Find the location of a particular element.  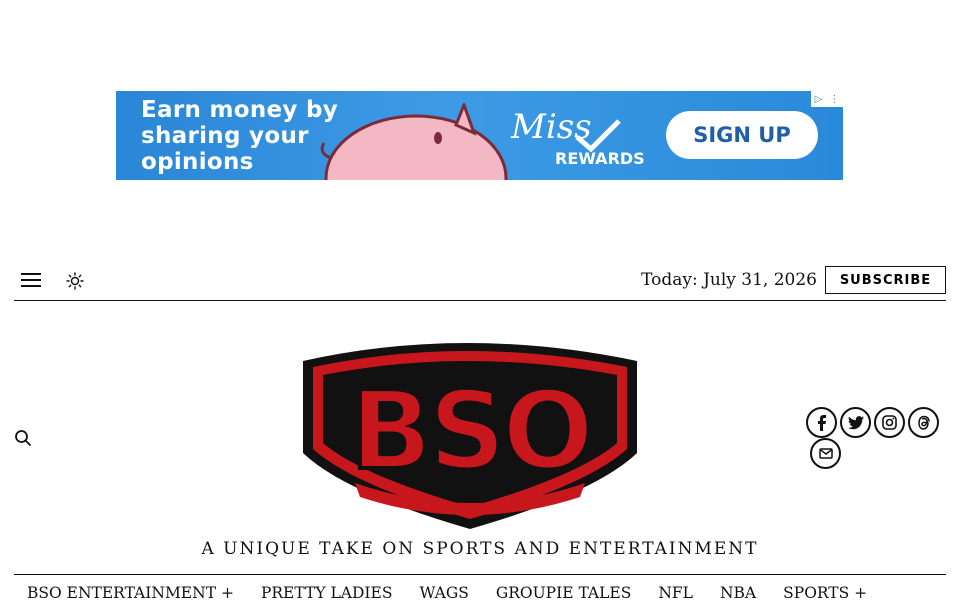

nav-item-wags: WAGS is located at coordinates (443, 592).